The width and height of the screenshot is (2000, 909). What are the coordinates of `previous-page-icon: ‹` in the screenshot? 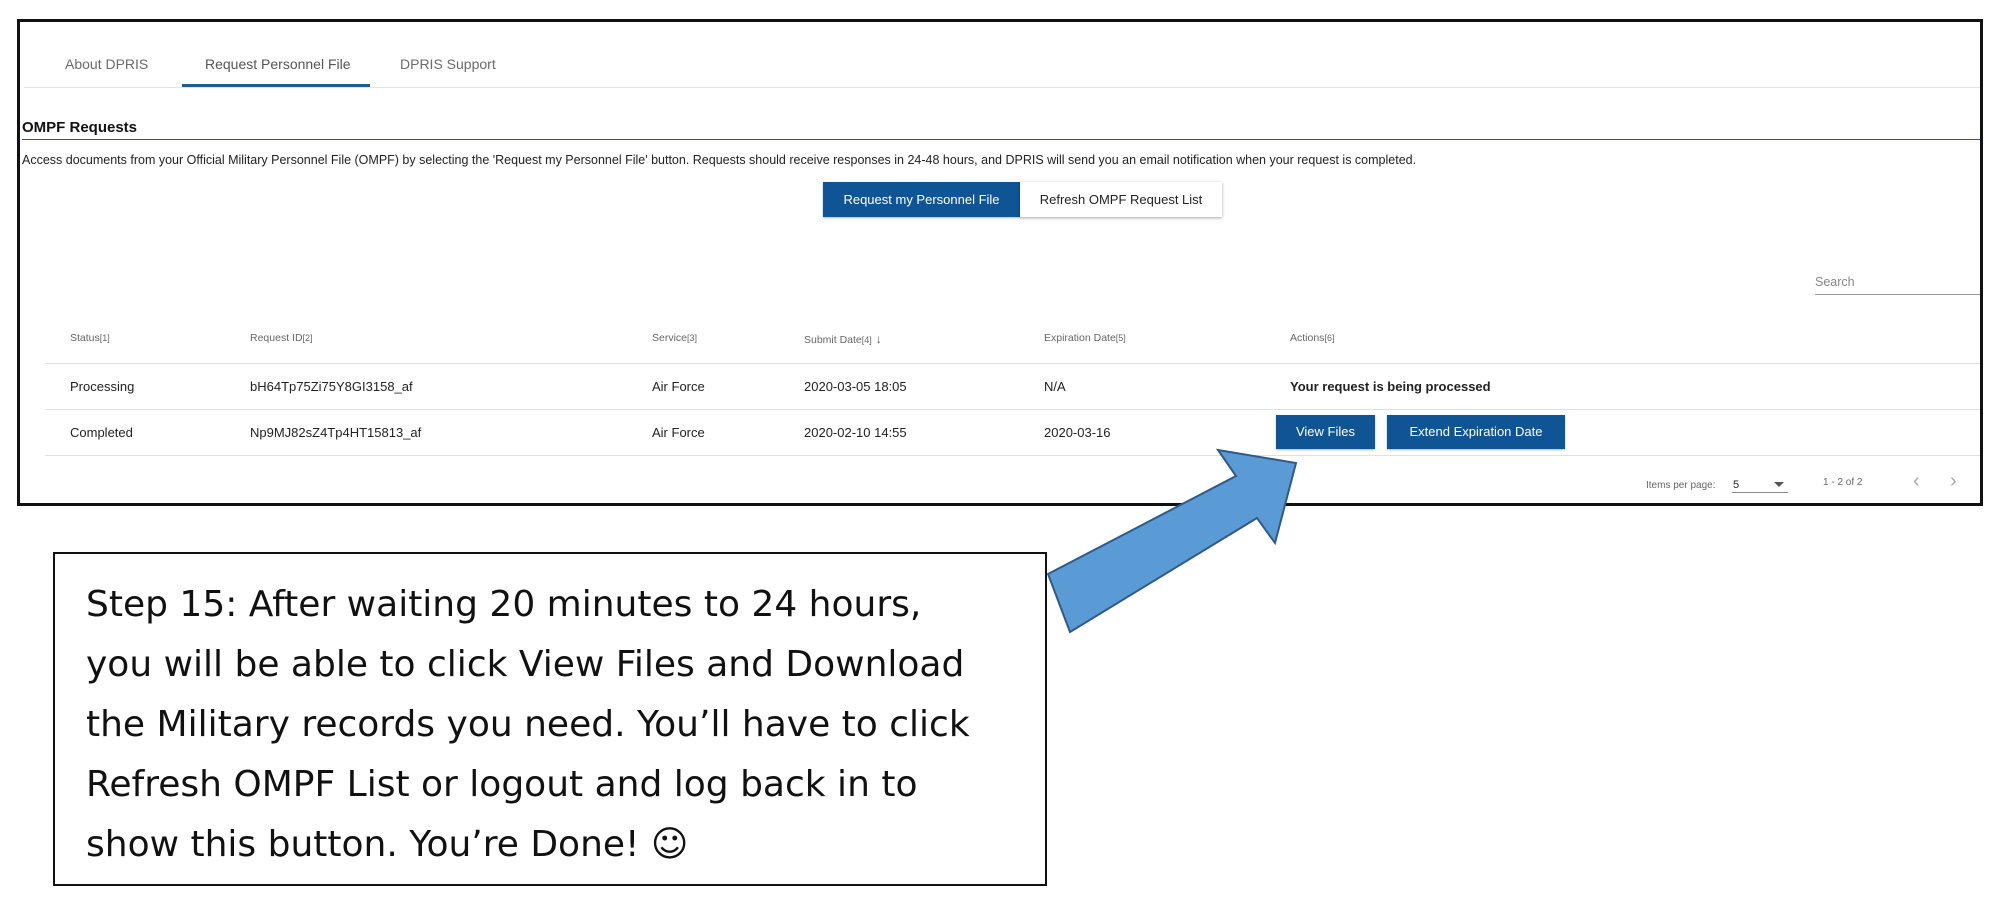 It's located at (1916, 481).